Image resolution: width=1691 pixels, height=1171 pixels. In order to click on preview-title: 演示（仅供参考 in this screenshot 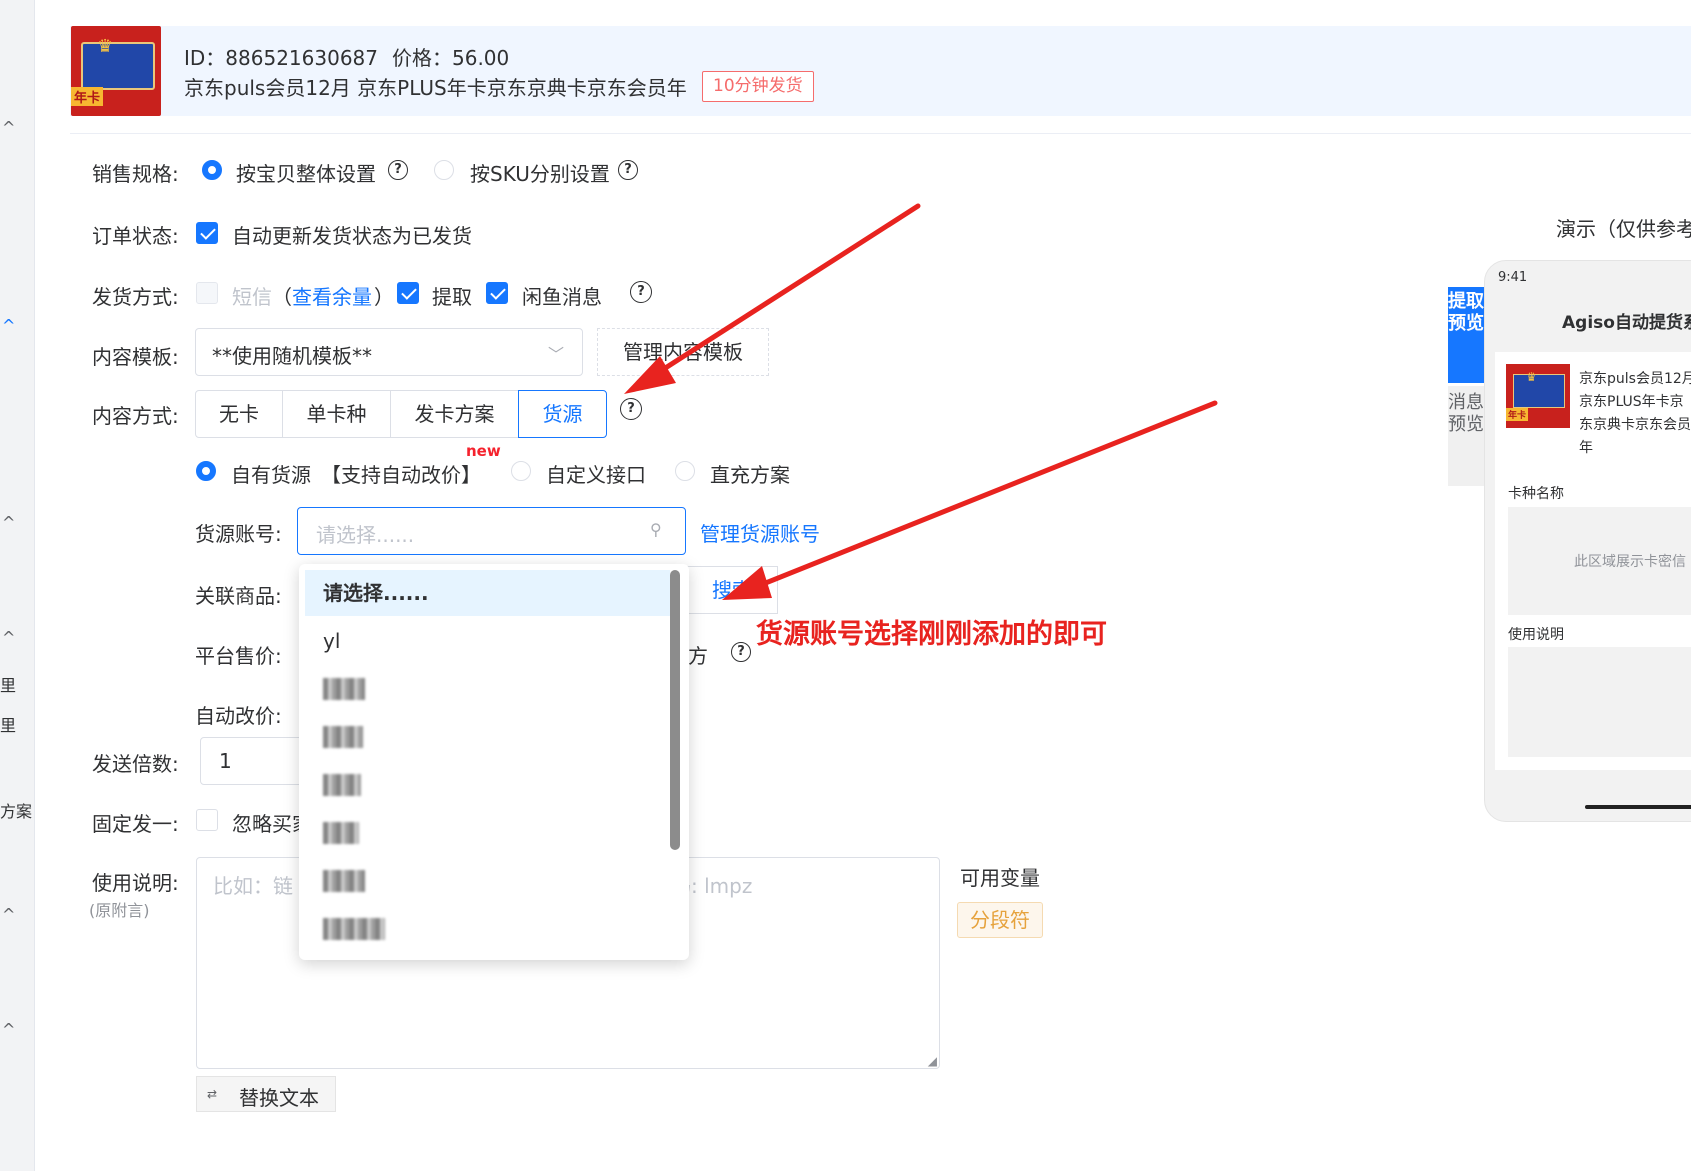, I will do `click(1623, 229)`.